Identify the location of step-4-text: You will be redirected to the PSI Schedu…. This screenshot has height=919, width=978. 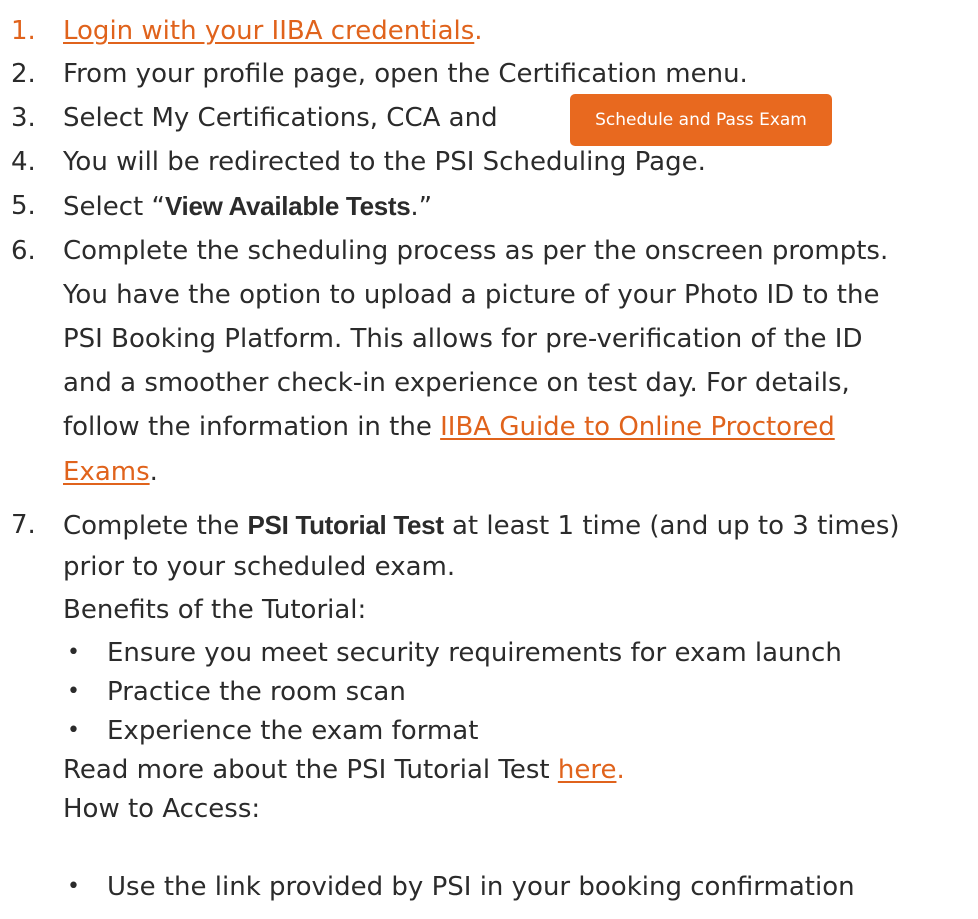
(384, 162).